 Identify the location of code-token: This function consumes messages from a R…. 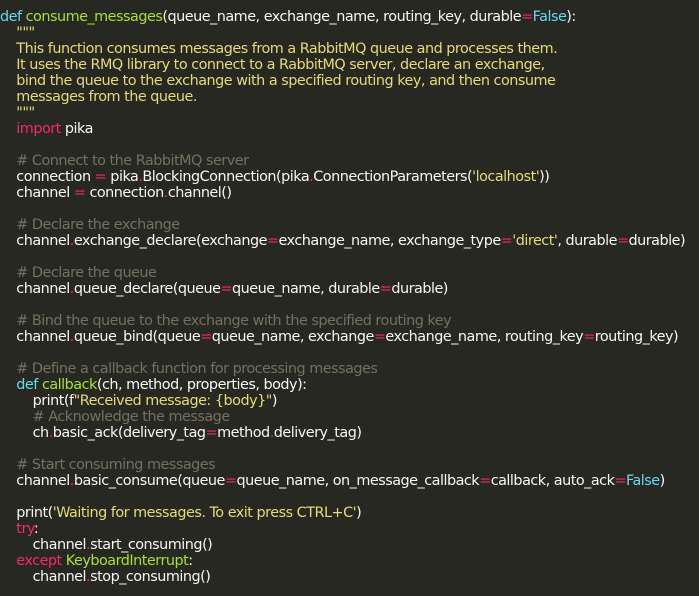
(279, 49).